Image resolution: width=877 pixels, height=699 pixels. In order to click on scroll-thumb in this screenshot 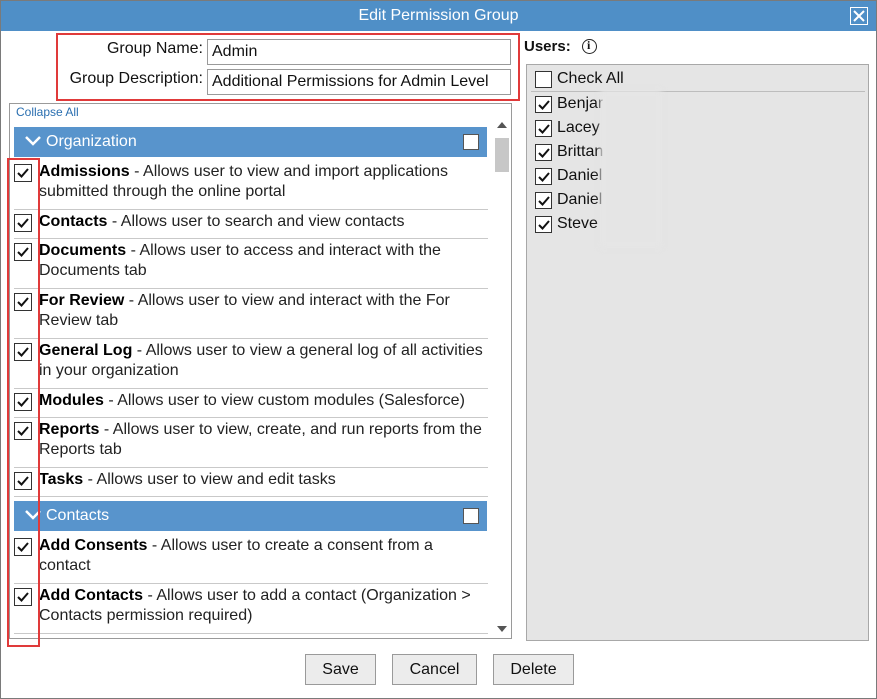, I will do `click(502, 155)`.